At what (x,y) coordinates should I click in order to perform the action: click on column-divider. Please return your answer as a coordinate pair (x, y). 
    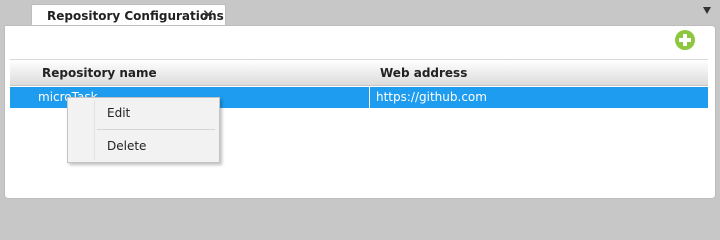
    Looking at the image, I should click on (369, 97).